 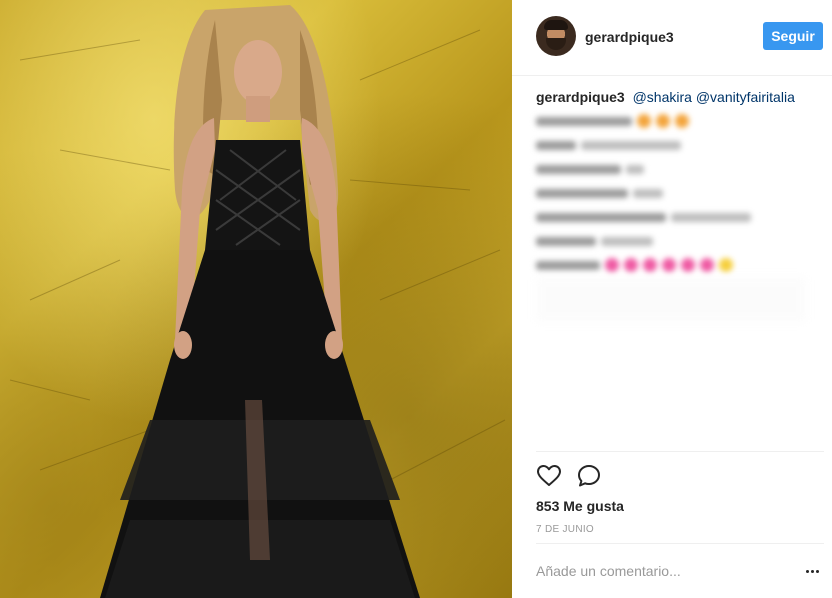 I want to click on mention-link: @vanityfairitalia, so click(x=745, y=97).